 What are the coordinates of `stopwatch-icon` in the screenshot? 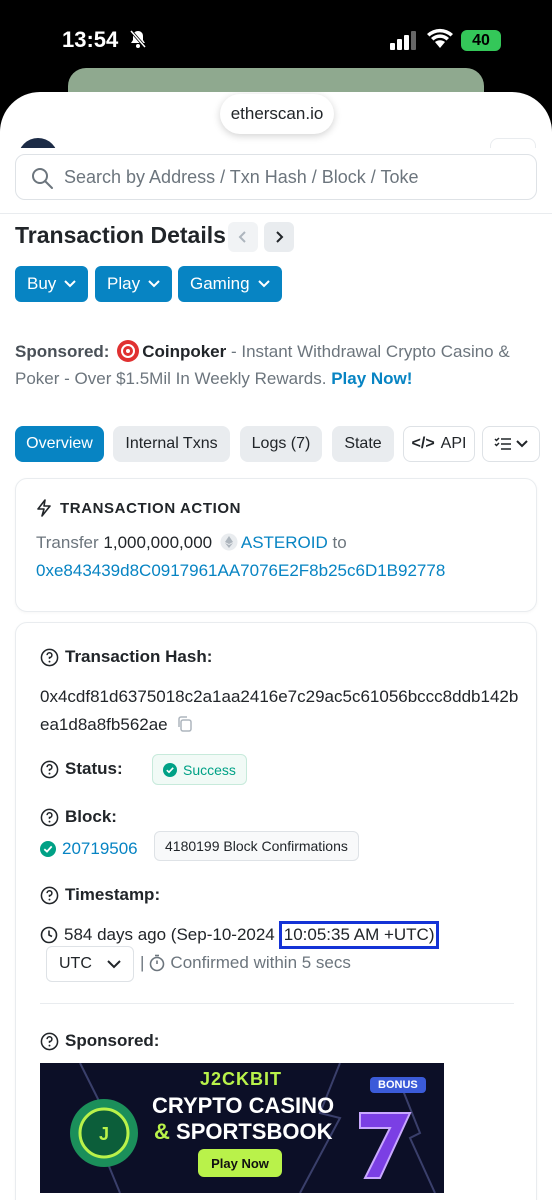 It's located at (157, 963).